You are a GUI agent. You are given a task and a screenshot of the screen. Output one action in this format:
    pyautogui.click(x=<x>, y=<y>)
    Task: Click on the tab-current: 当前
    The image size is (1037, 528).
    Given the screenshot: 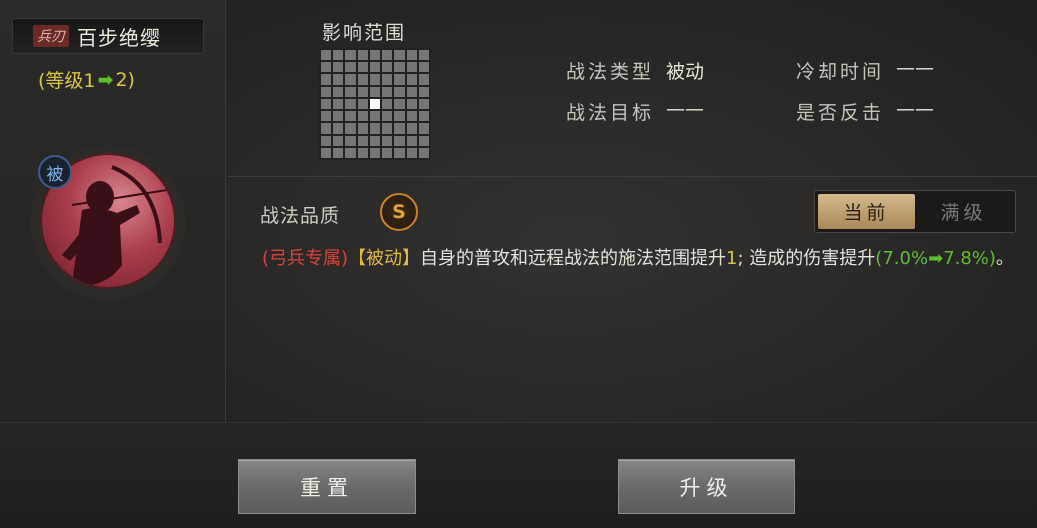 What is the action you would take?
    pyautogui.click(x=866, y=211)
    